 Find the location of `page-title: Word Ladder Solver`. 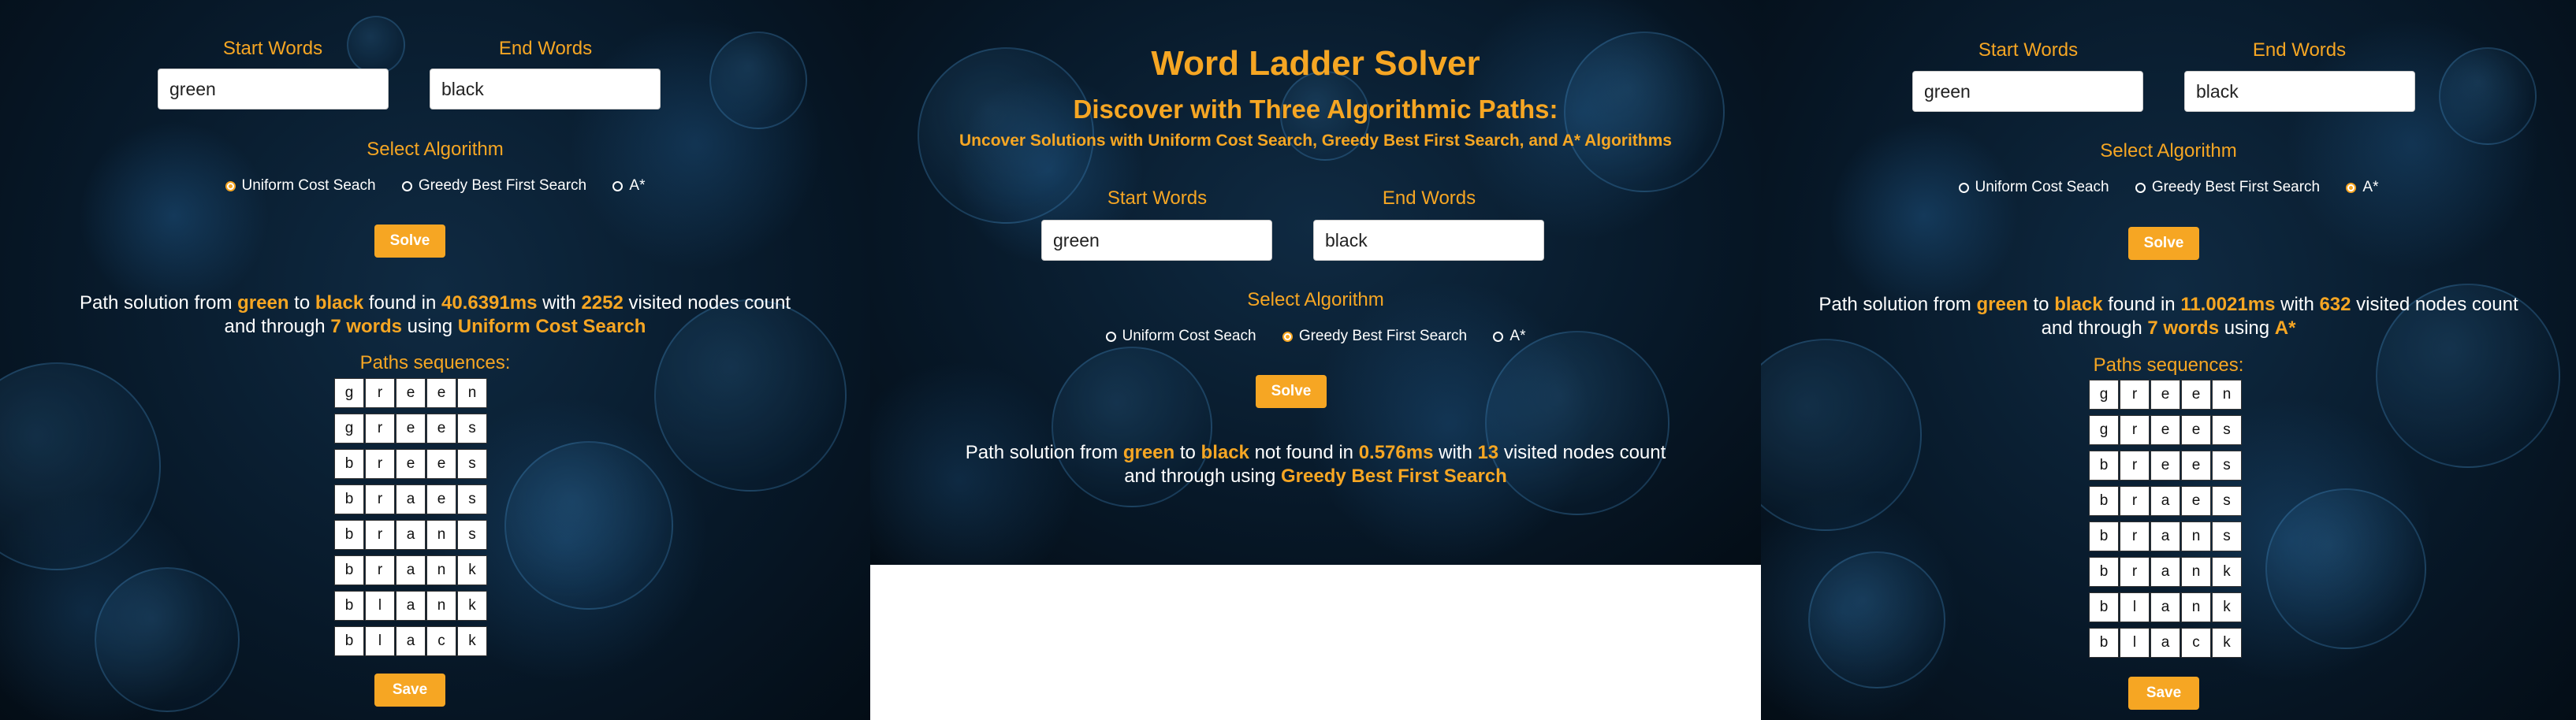

page-title: Word Ladder Solver is located at coordinates (1315, 63).